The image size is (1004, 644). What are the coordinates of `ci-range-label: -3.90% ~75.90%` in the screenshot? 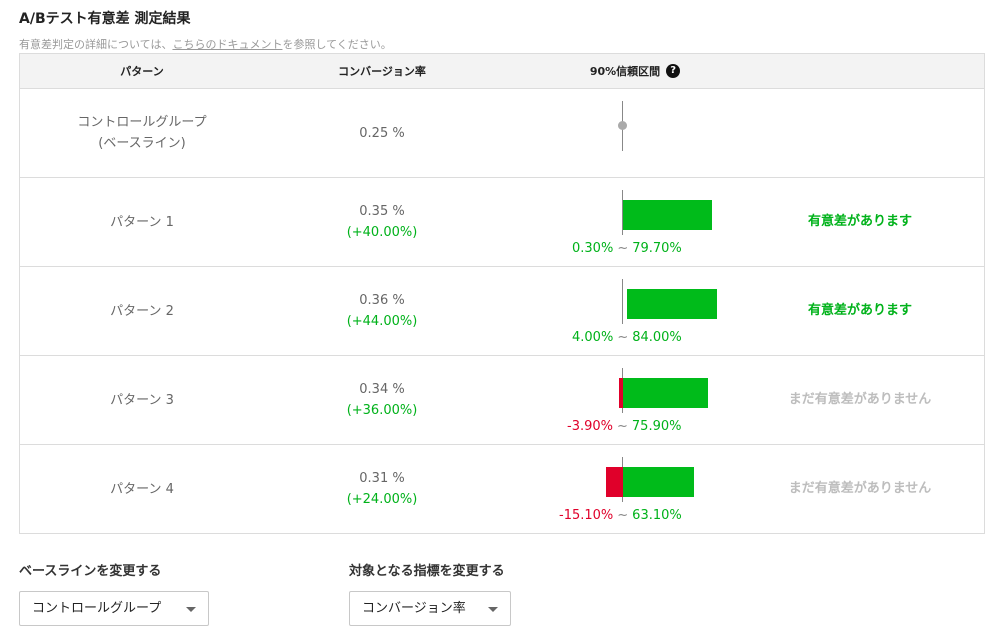 It's located at (624, 426).